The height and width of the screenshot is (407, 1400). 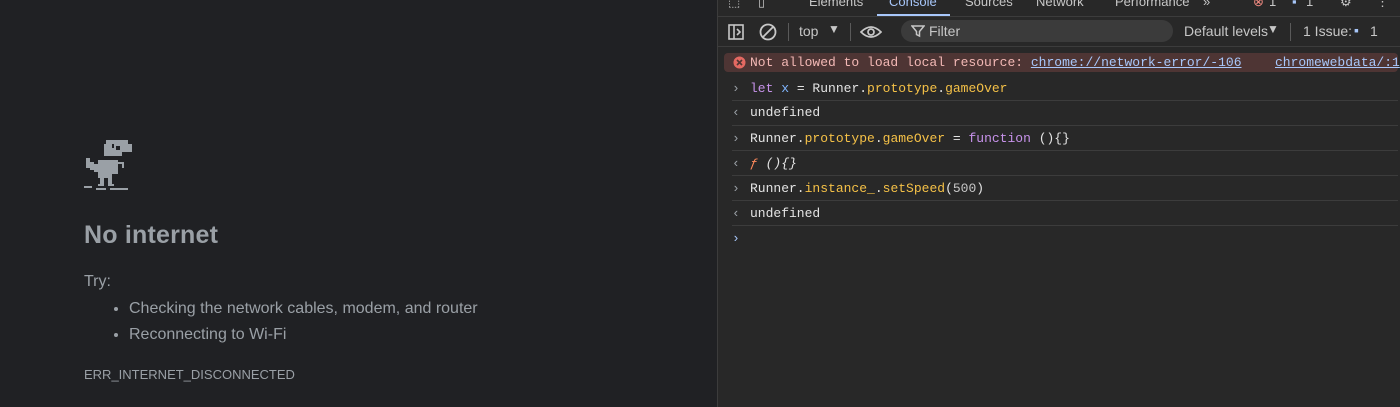 I want to click on log-levels-dropdown: Default levels, so click(x=1226, y=31).